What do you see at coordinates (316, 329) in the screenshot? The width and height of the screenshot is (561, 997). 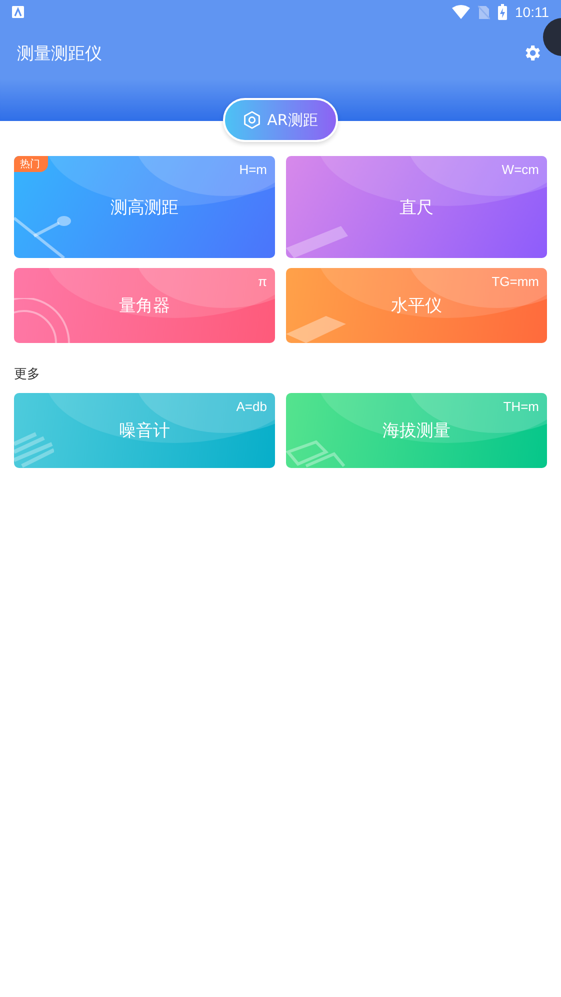 I see `level-drawing` at bounding box center [316, 329].